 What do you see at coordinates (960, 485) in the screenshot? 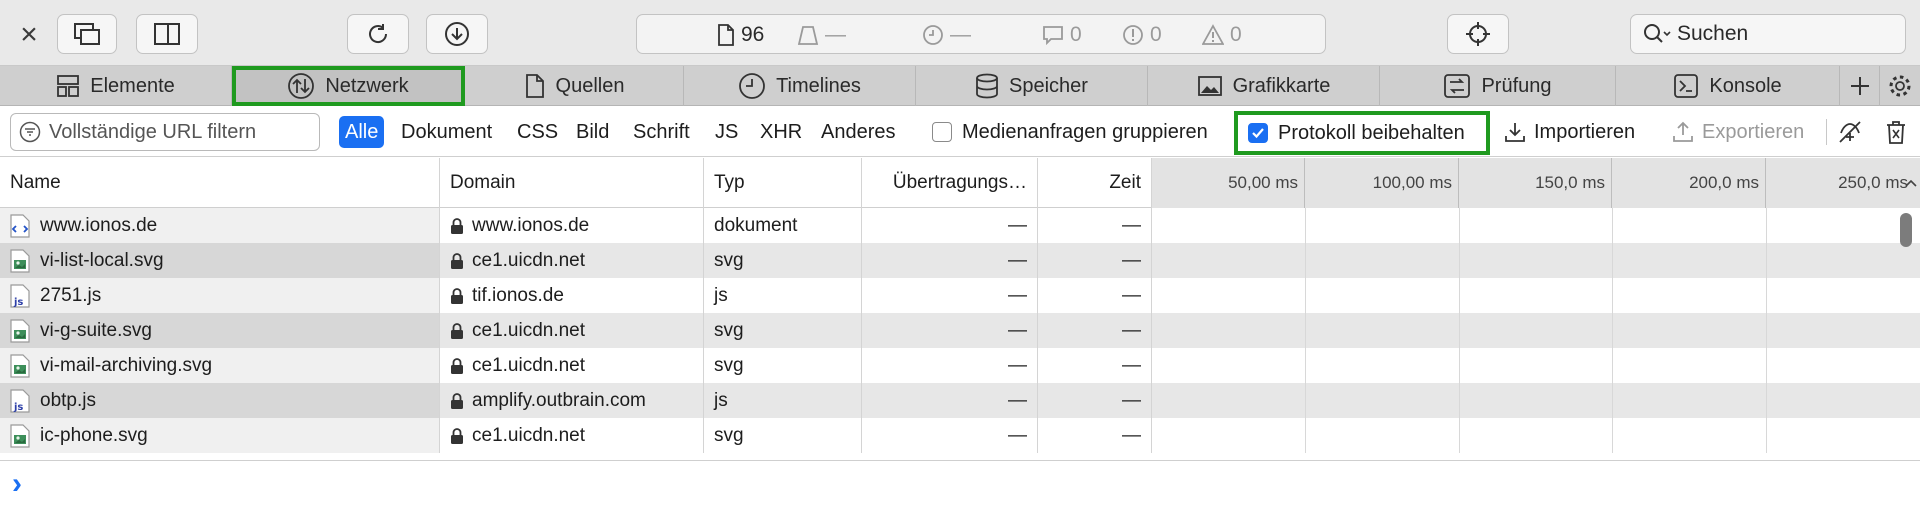
I see `console-prompt: ›` at bounding box center [960, 485].